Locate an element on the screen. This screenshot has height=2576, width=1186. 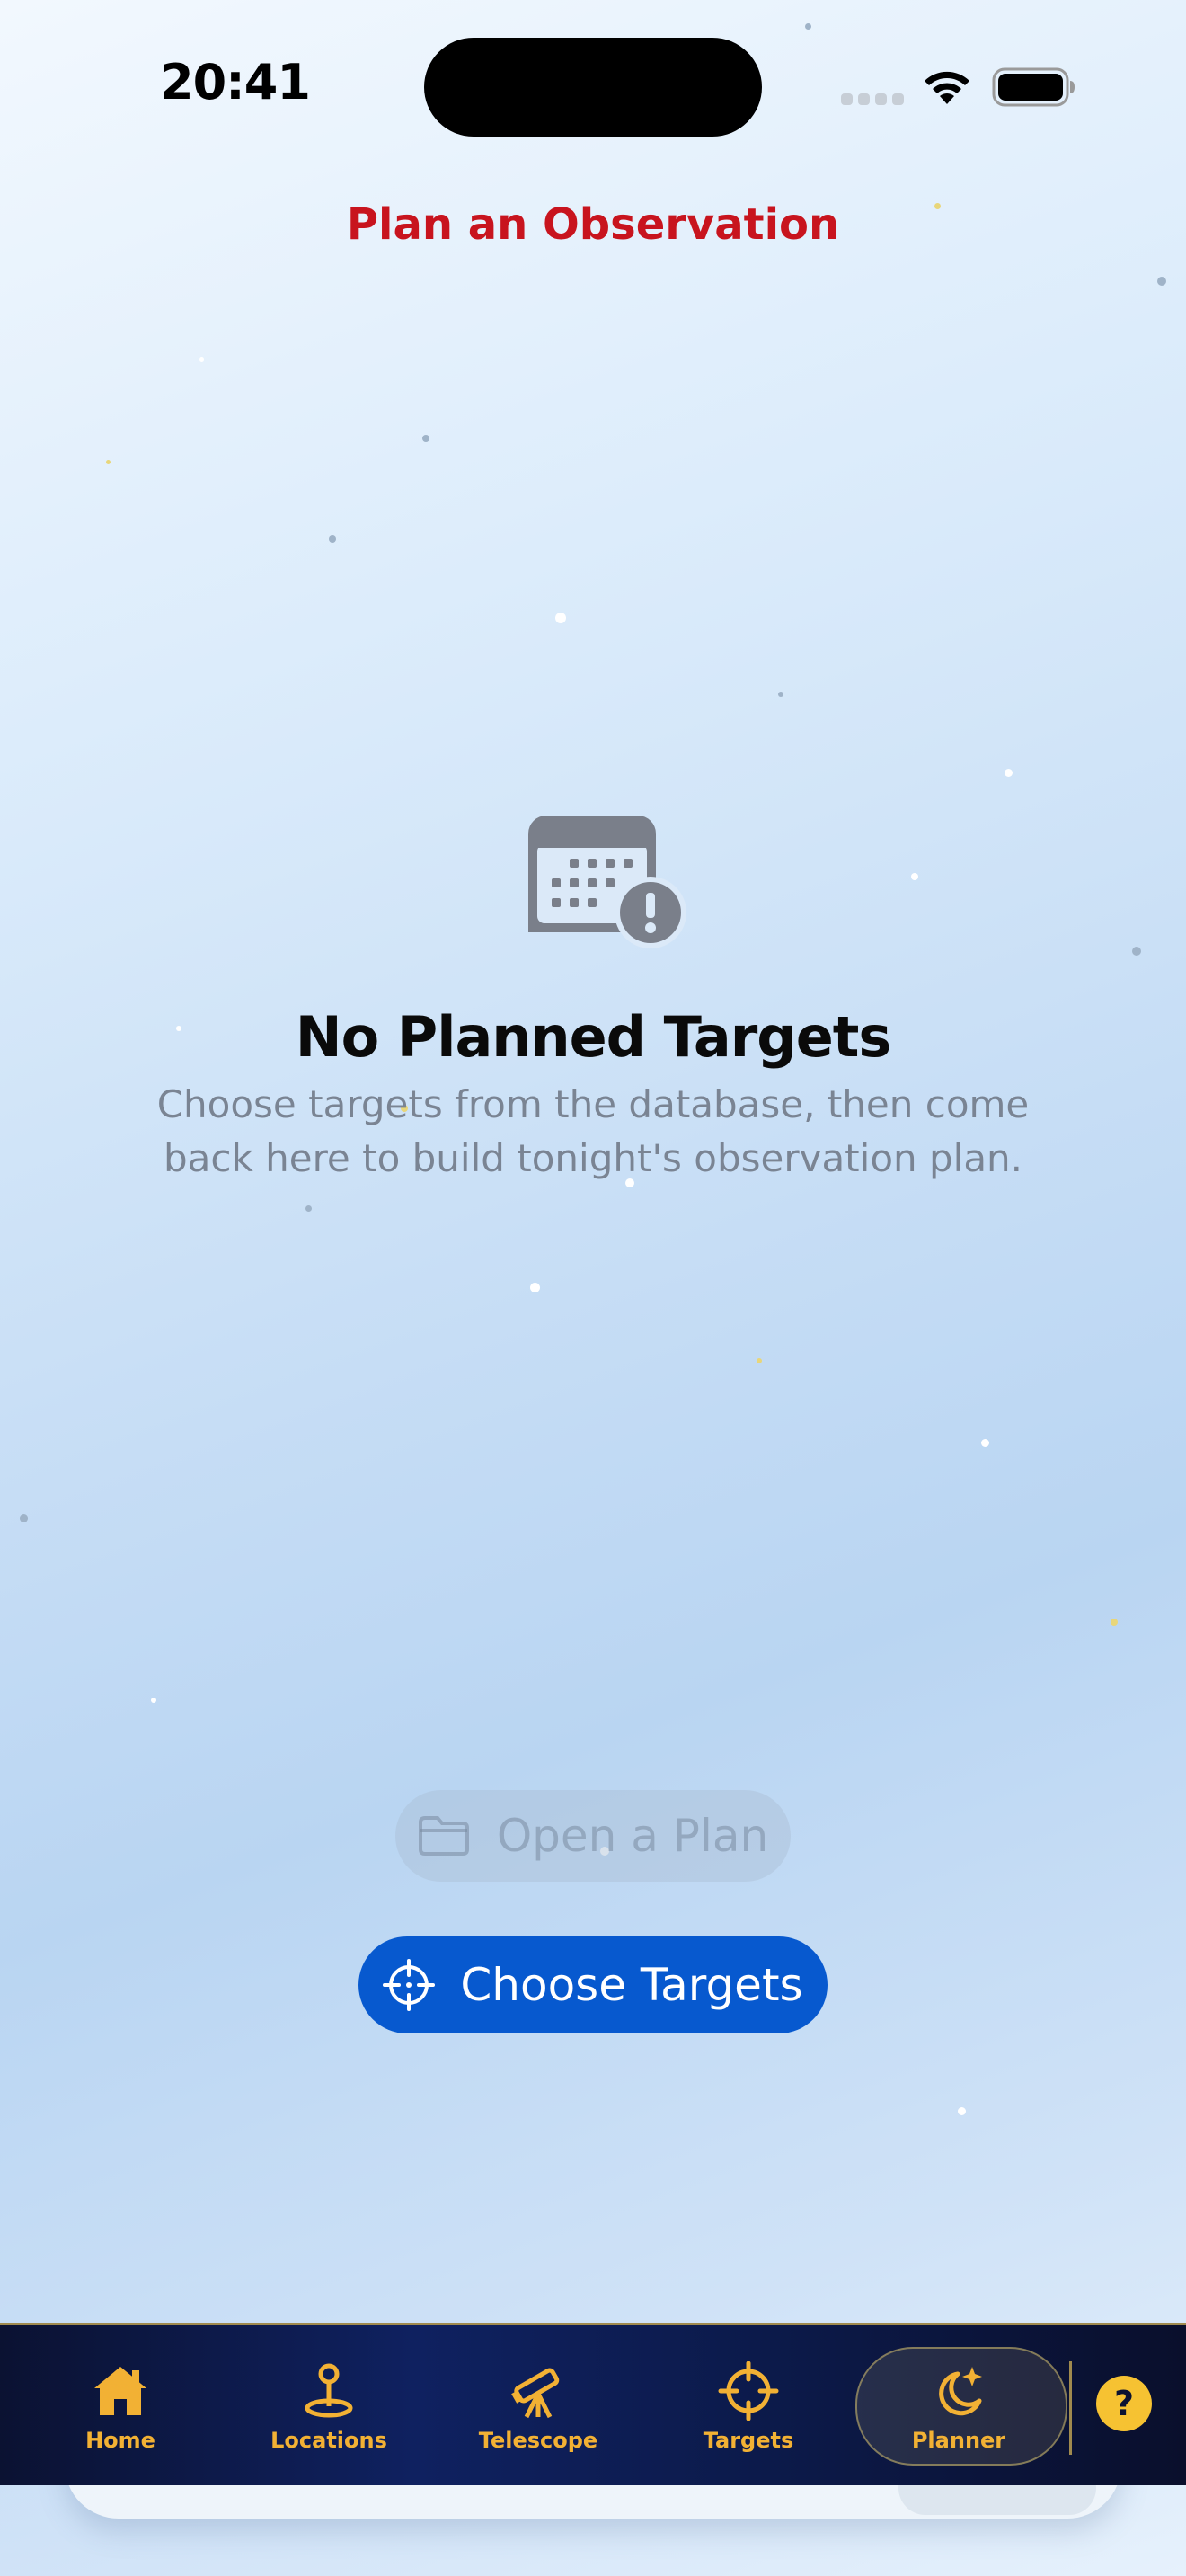
moon-stars-icon is located at coordinates (960, 2391).